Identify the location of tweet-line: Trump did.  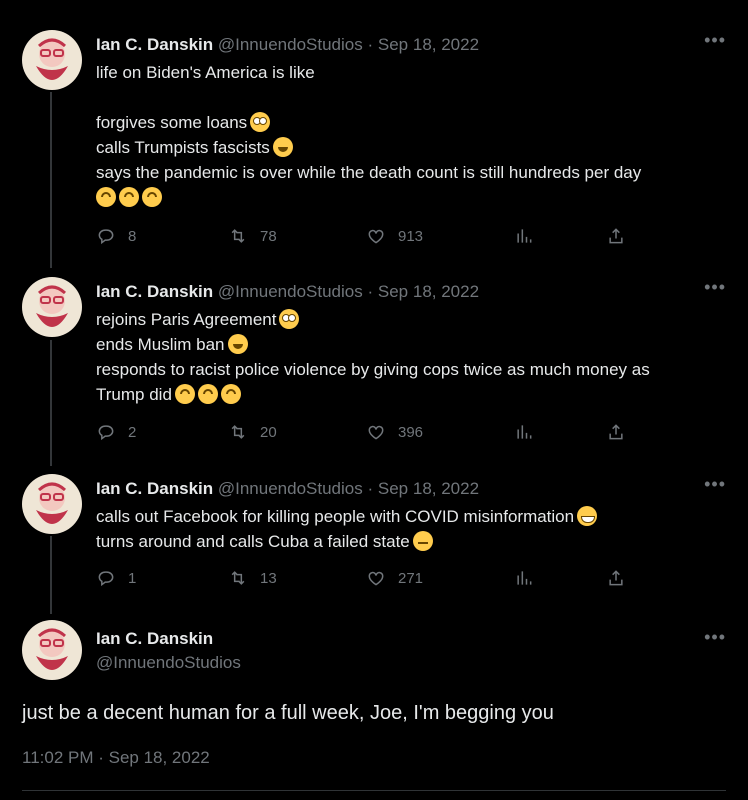
(413, 394).